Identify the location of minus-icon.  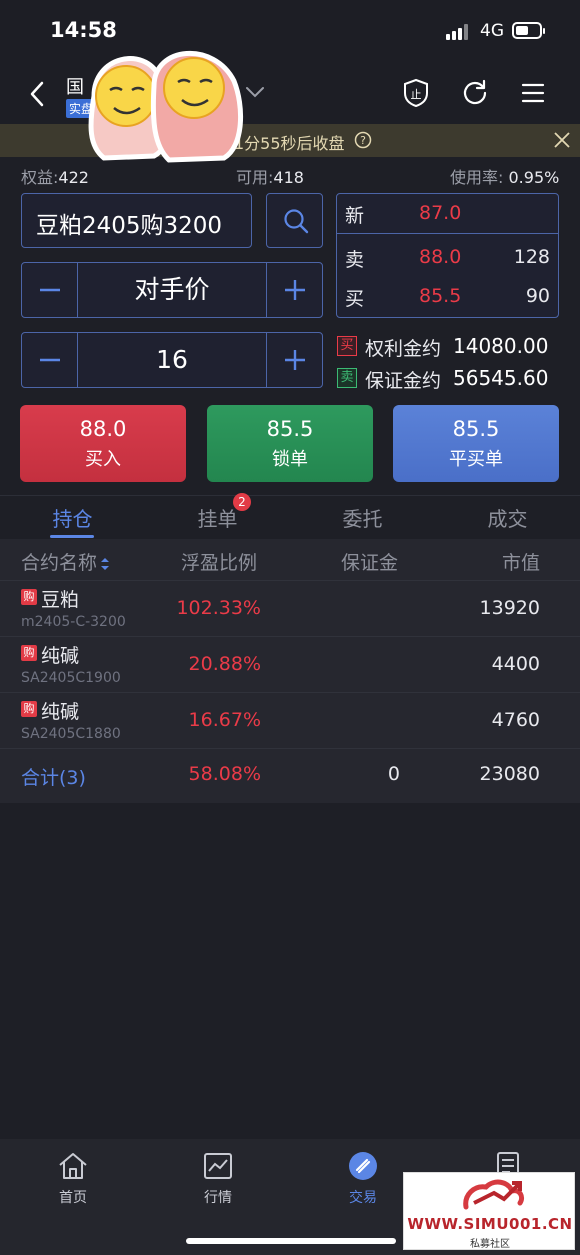
(50, 290).